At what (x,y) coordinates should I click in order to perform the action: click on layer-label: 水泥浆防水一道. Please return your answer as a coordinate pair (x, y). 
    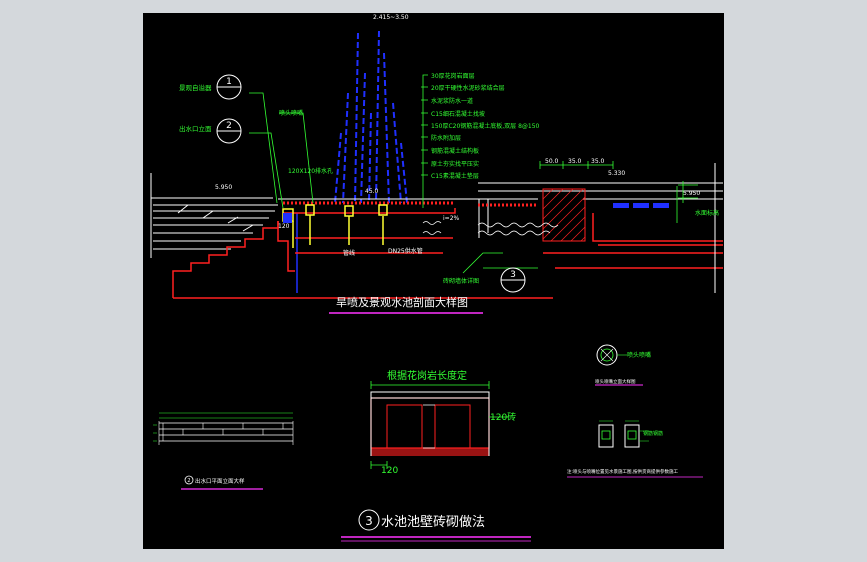
    Looking at the image, I should click on (452, 101).